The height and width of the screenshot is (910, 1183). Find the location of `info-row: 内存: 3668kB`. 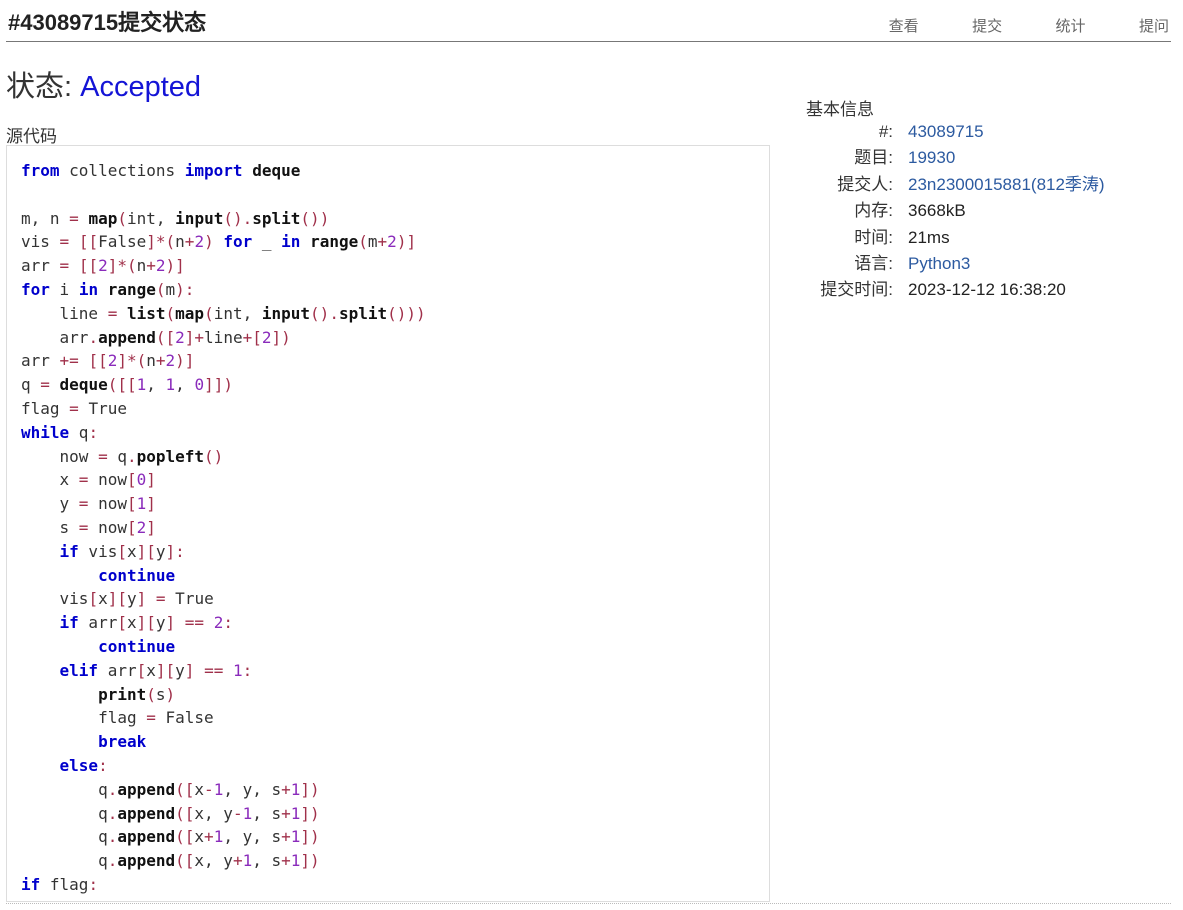

info-row: 内存: 3668kB is located at coordinates (955, 211).